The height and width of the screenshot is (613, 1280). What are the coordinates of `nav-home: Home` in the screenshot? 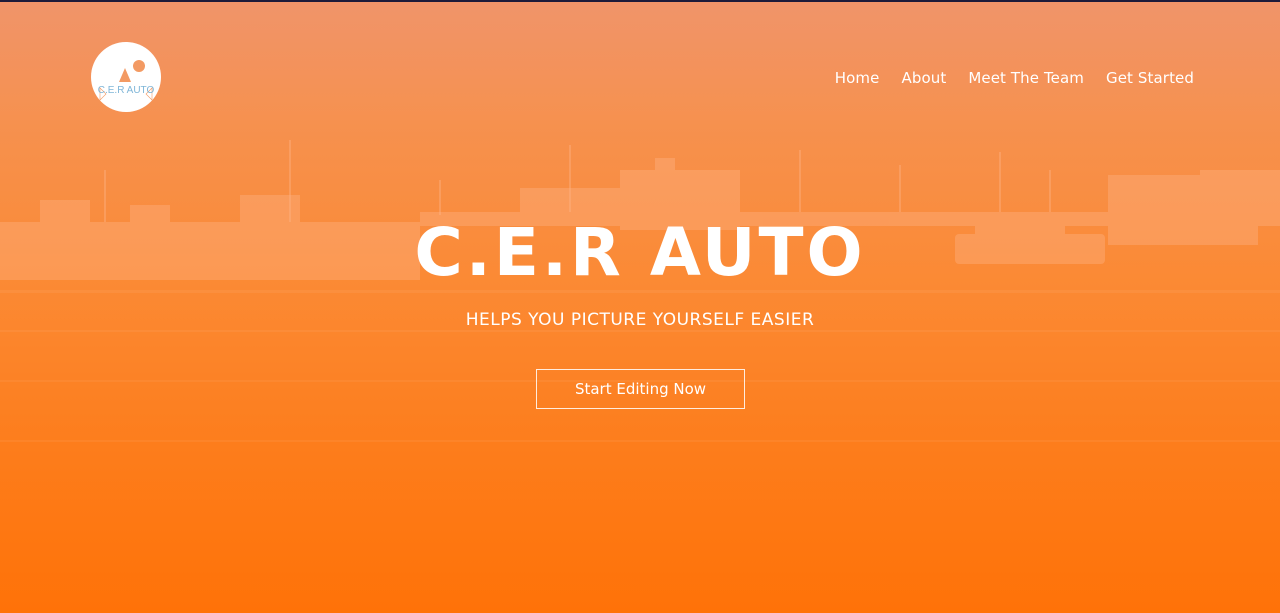 It's located at (857, 78).